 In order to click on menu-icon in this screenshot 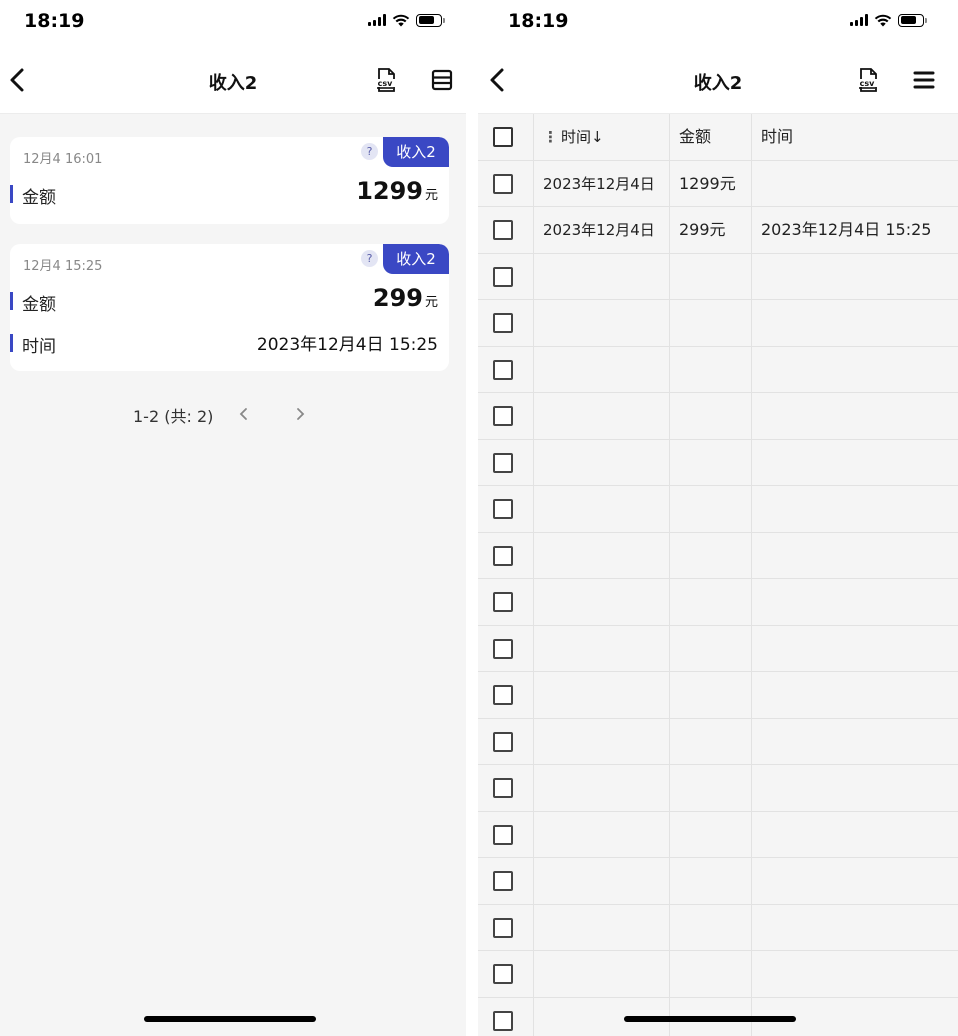, I will do `click(924, 80)`.